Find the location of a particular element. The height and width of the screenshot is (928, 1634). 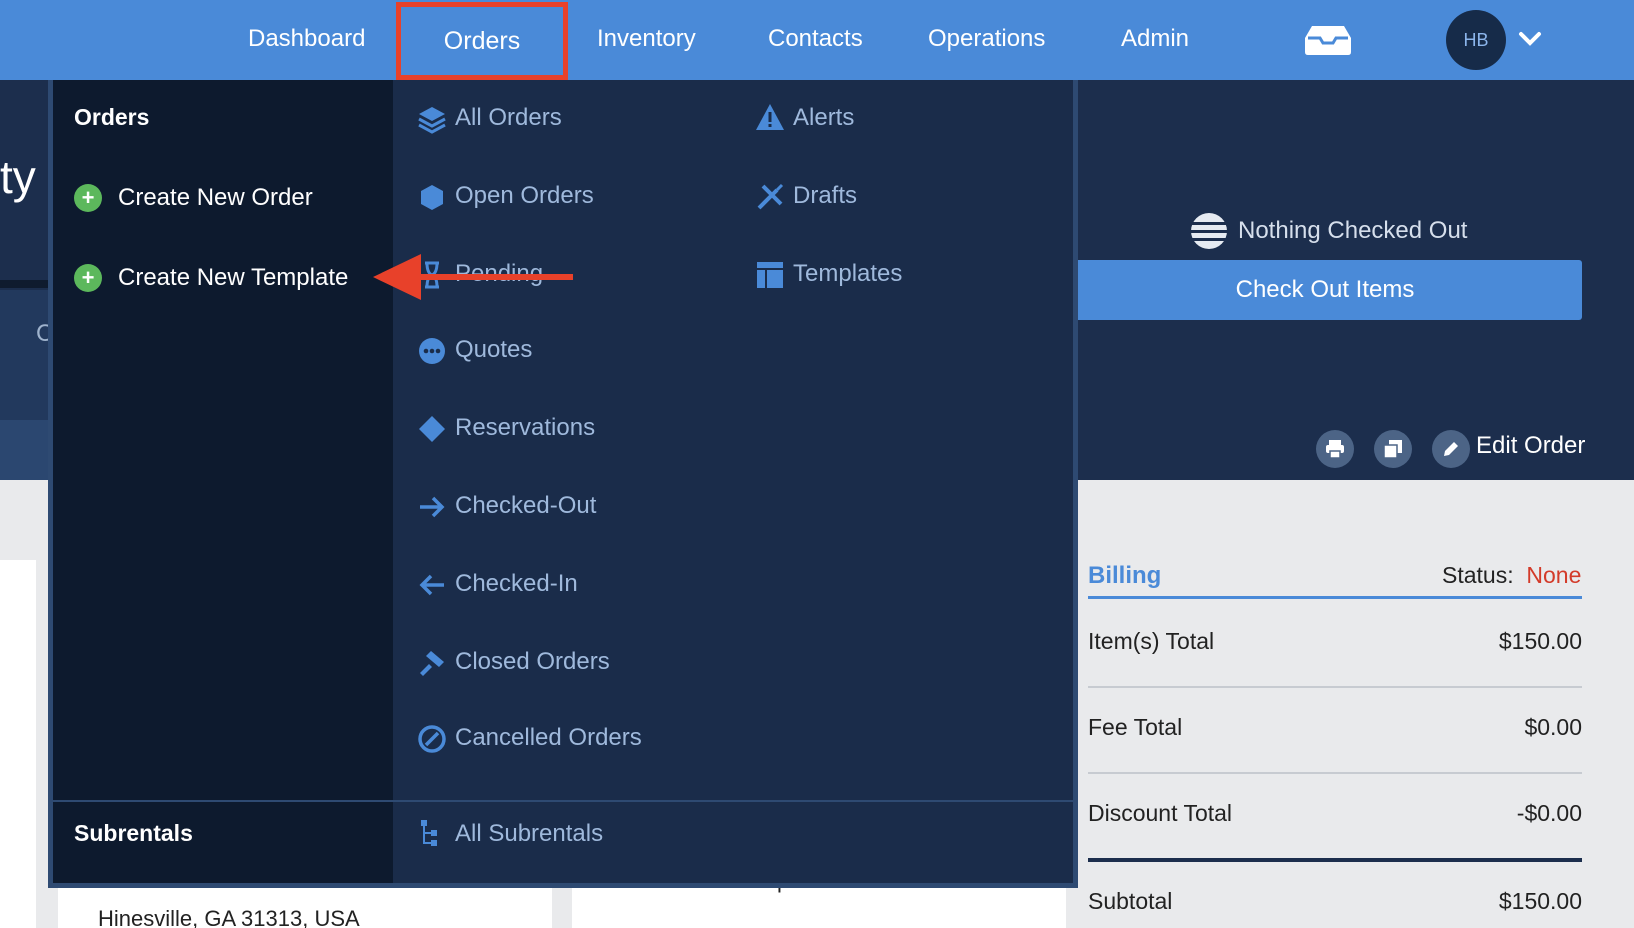

copy-icon is located at coordinates (1392, 449).